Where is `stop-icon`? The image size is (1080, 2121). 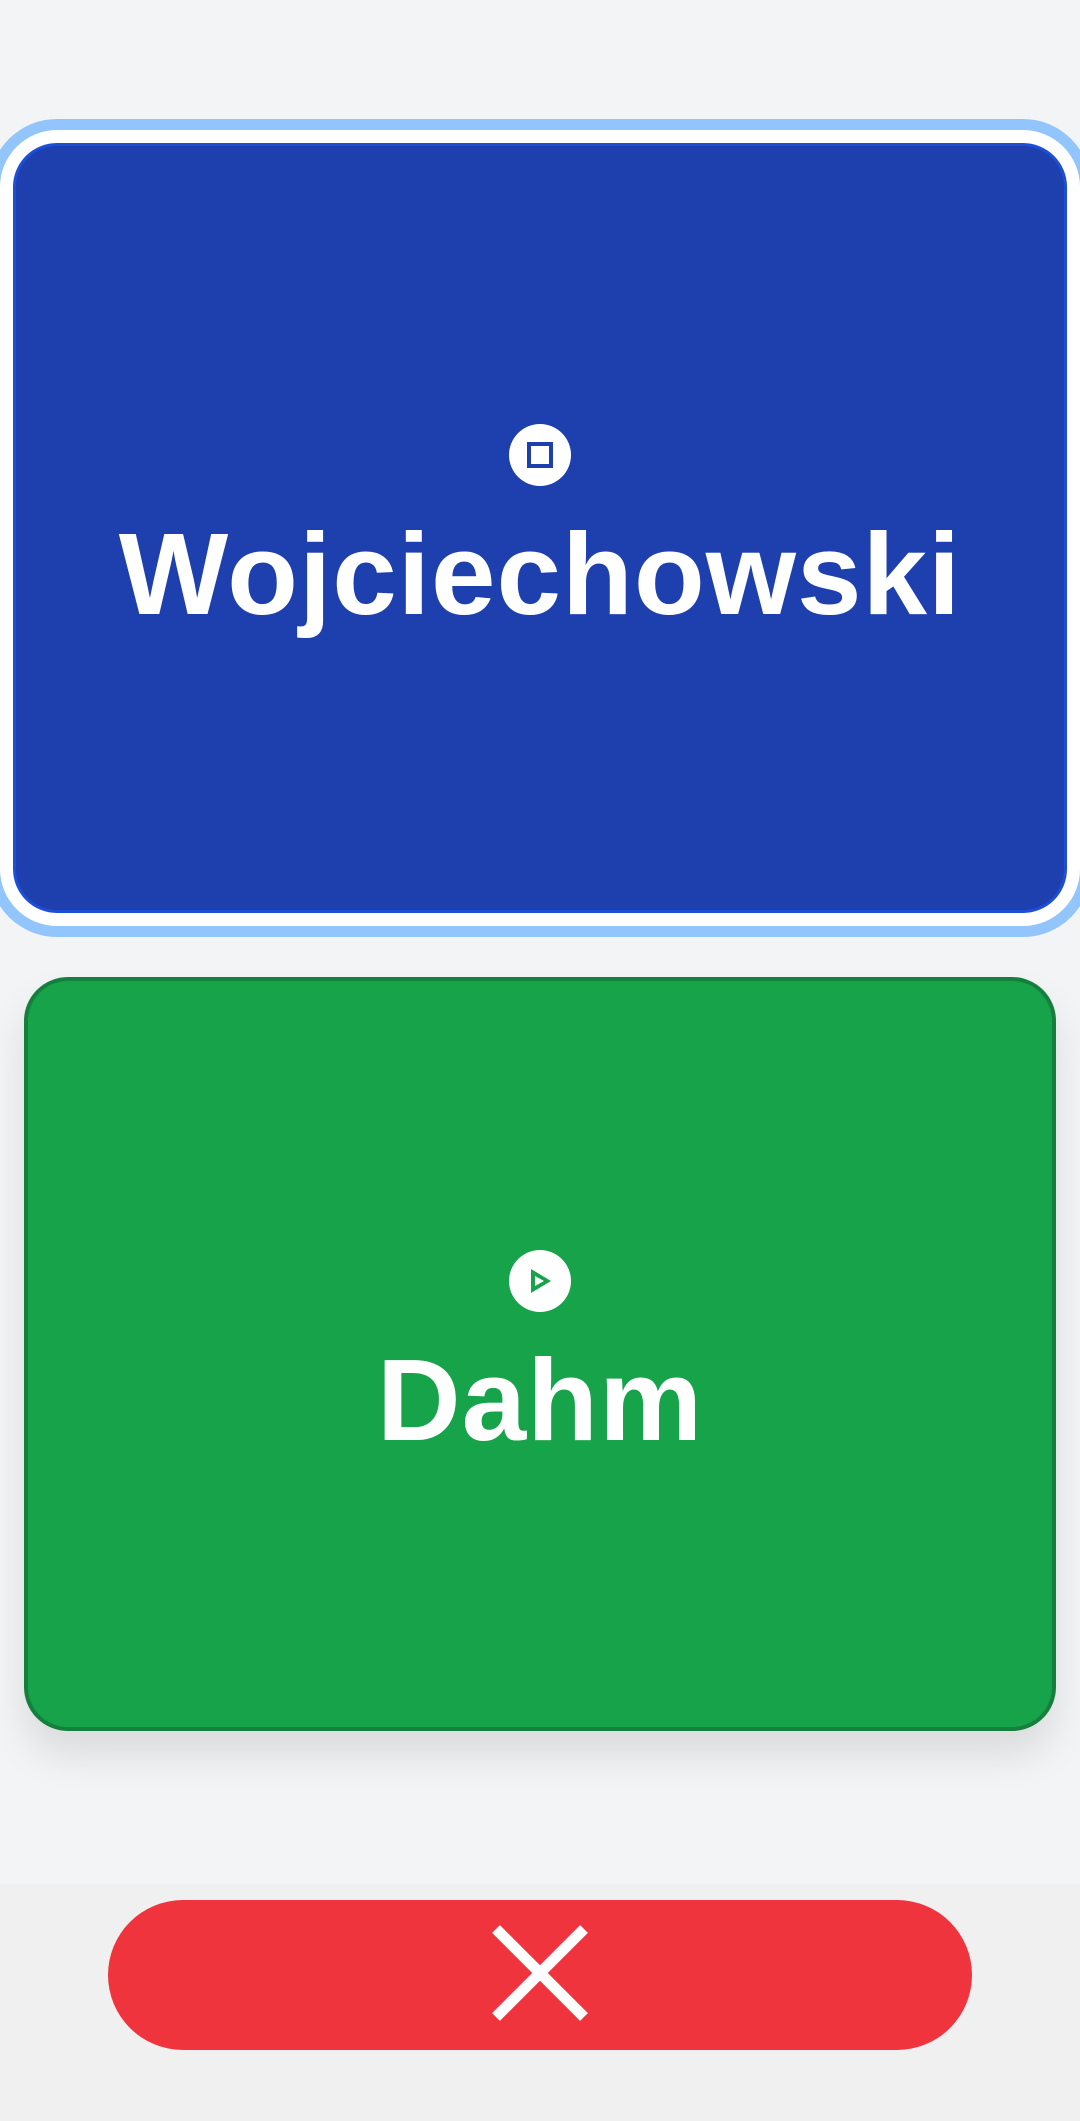 stop-icon is located at coordinates (540, 455).